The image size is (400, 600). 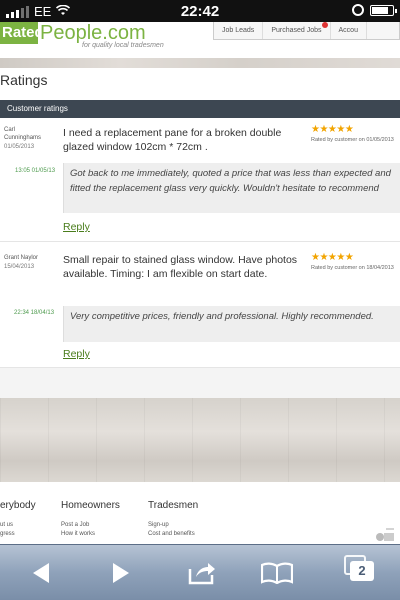 What do you see at coordinates (10, 130) in the screenshot?
I see `reviewer-name: Carl` at bounding box center [10, 130].